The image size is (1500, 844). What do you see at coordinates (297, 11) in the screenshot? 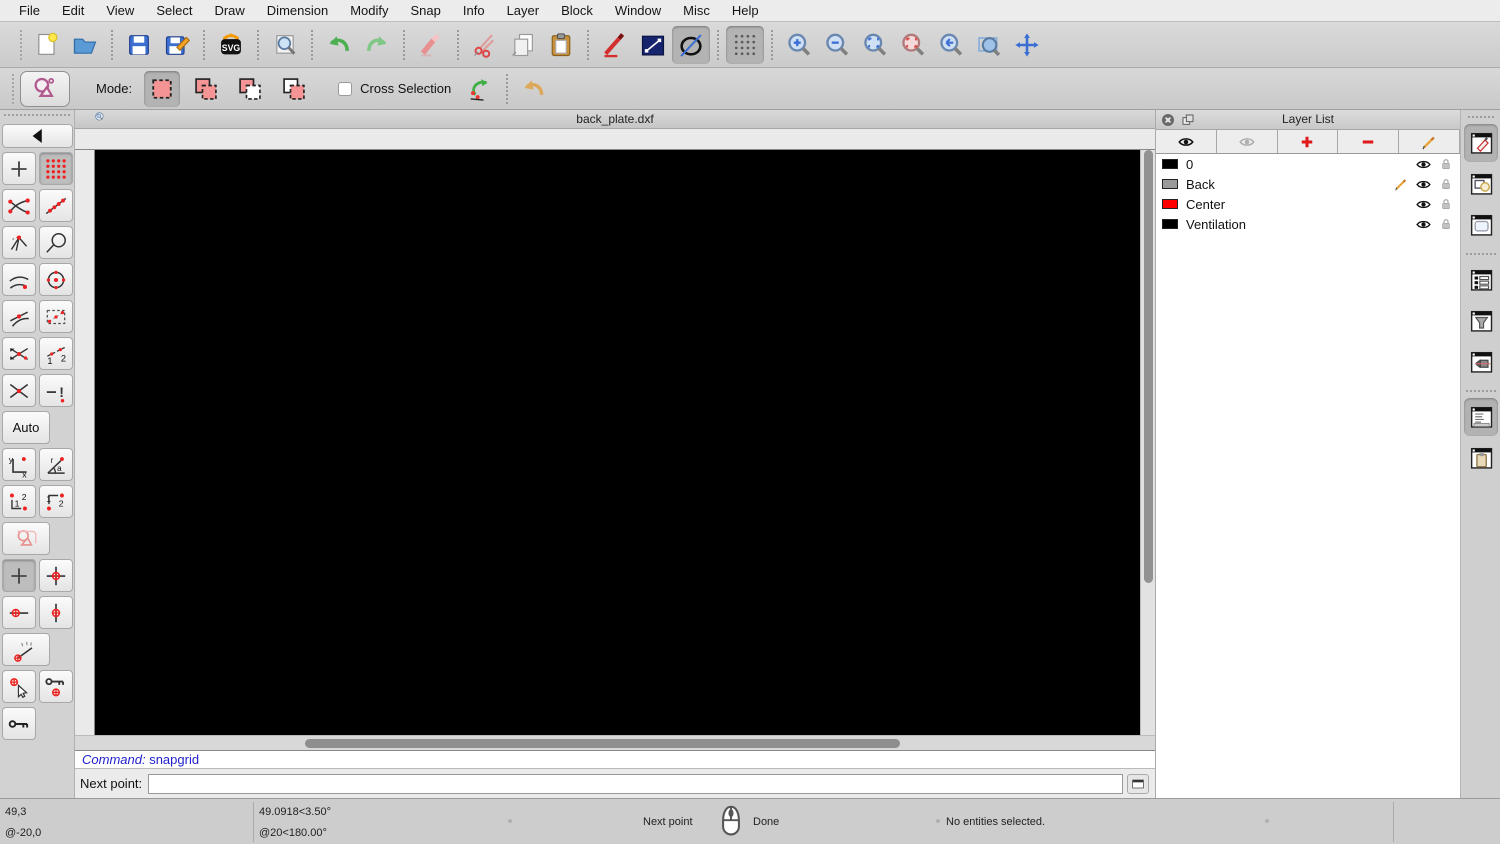
I see `menu-item-dimension: Dimension` at bounding box center [297, 11].